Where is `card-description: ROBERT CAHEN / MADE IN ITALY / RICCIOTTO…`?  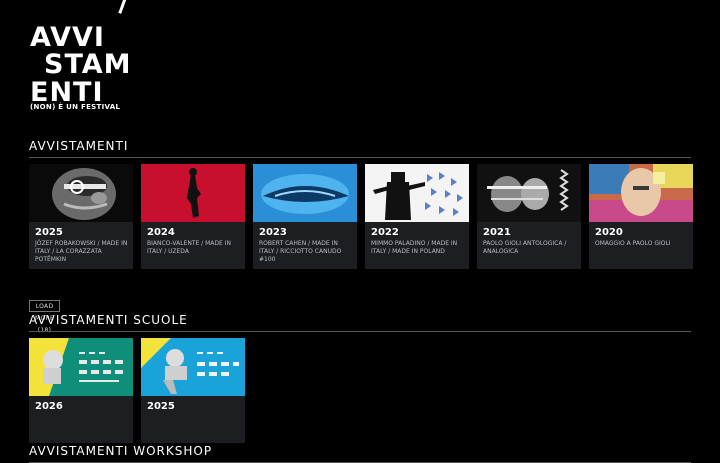 card-description: ROBERT CAHEN / MADE IN ITALY / RICCIOTTO… is located at coordinates (300, 251).